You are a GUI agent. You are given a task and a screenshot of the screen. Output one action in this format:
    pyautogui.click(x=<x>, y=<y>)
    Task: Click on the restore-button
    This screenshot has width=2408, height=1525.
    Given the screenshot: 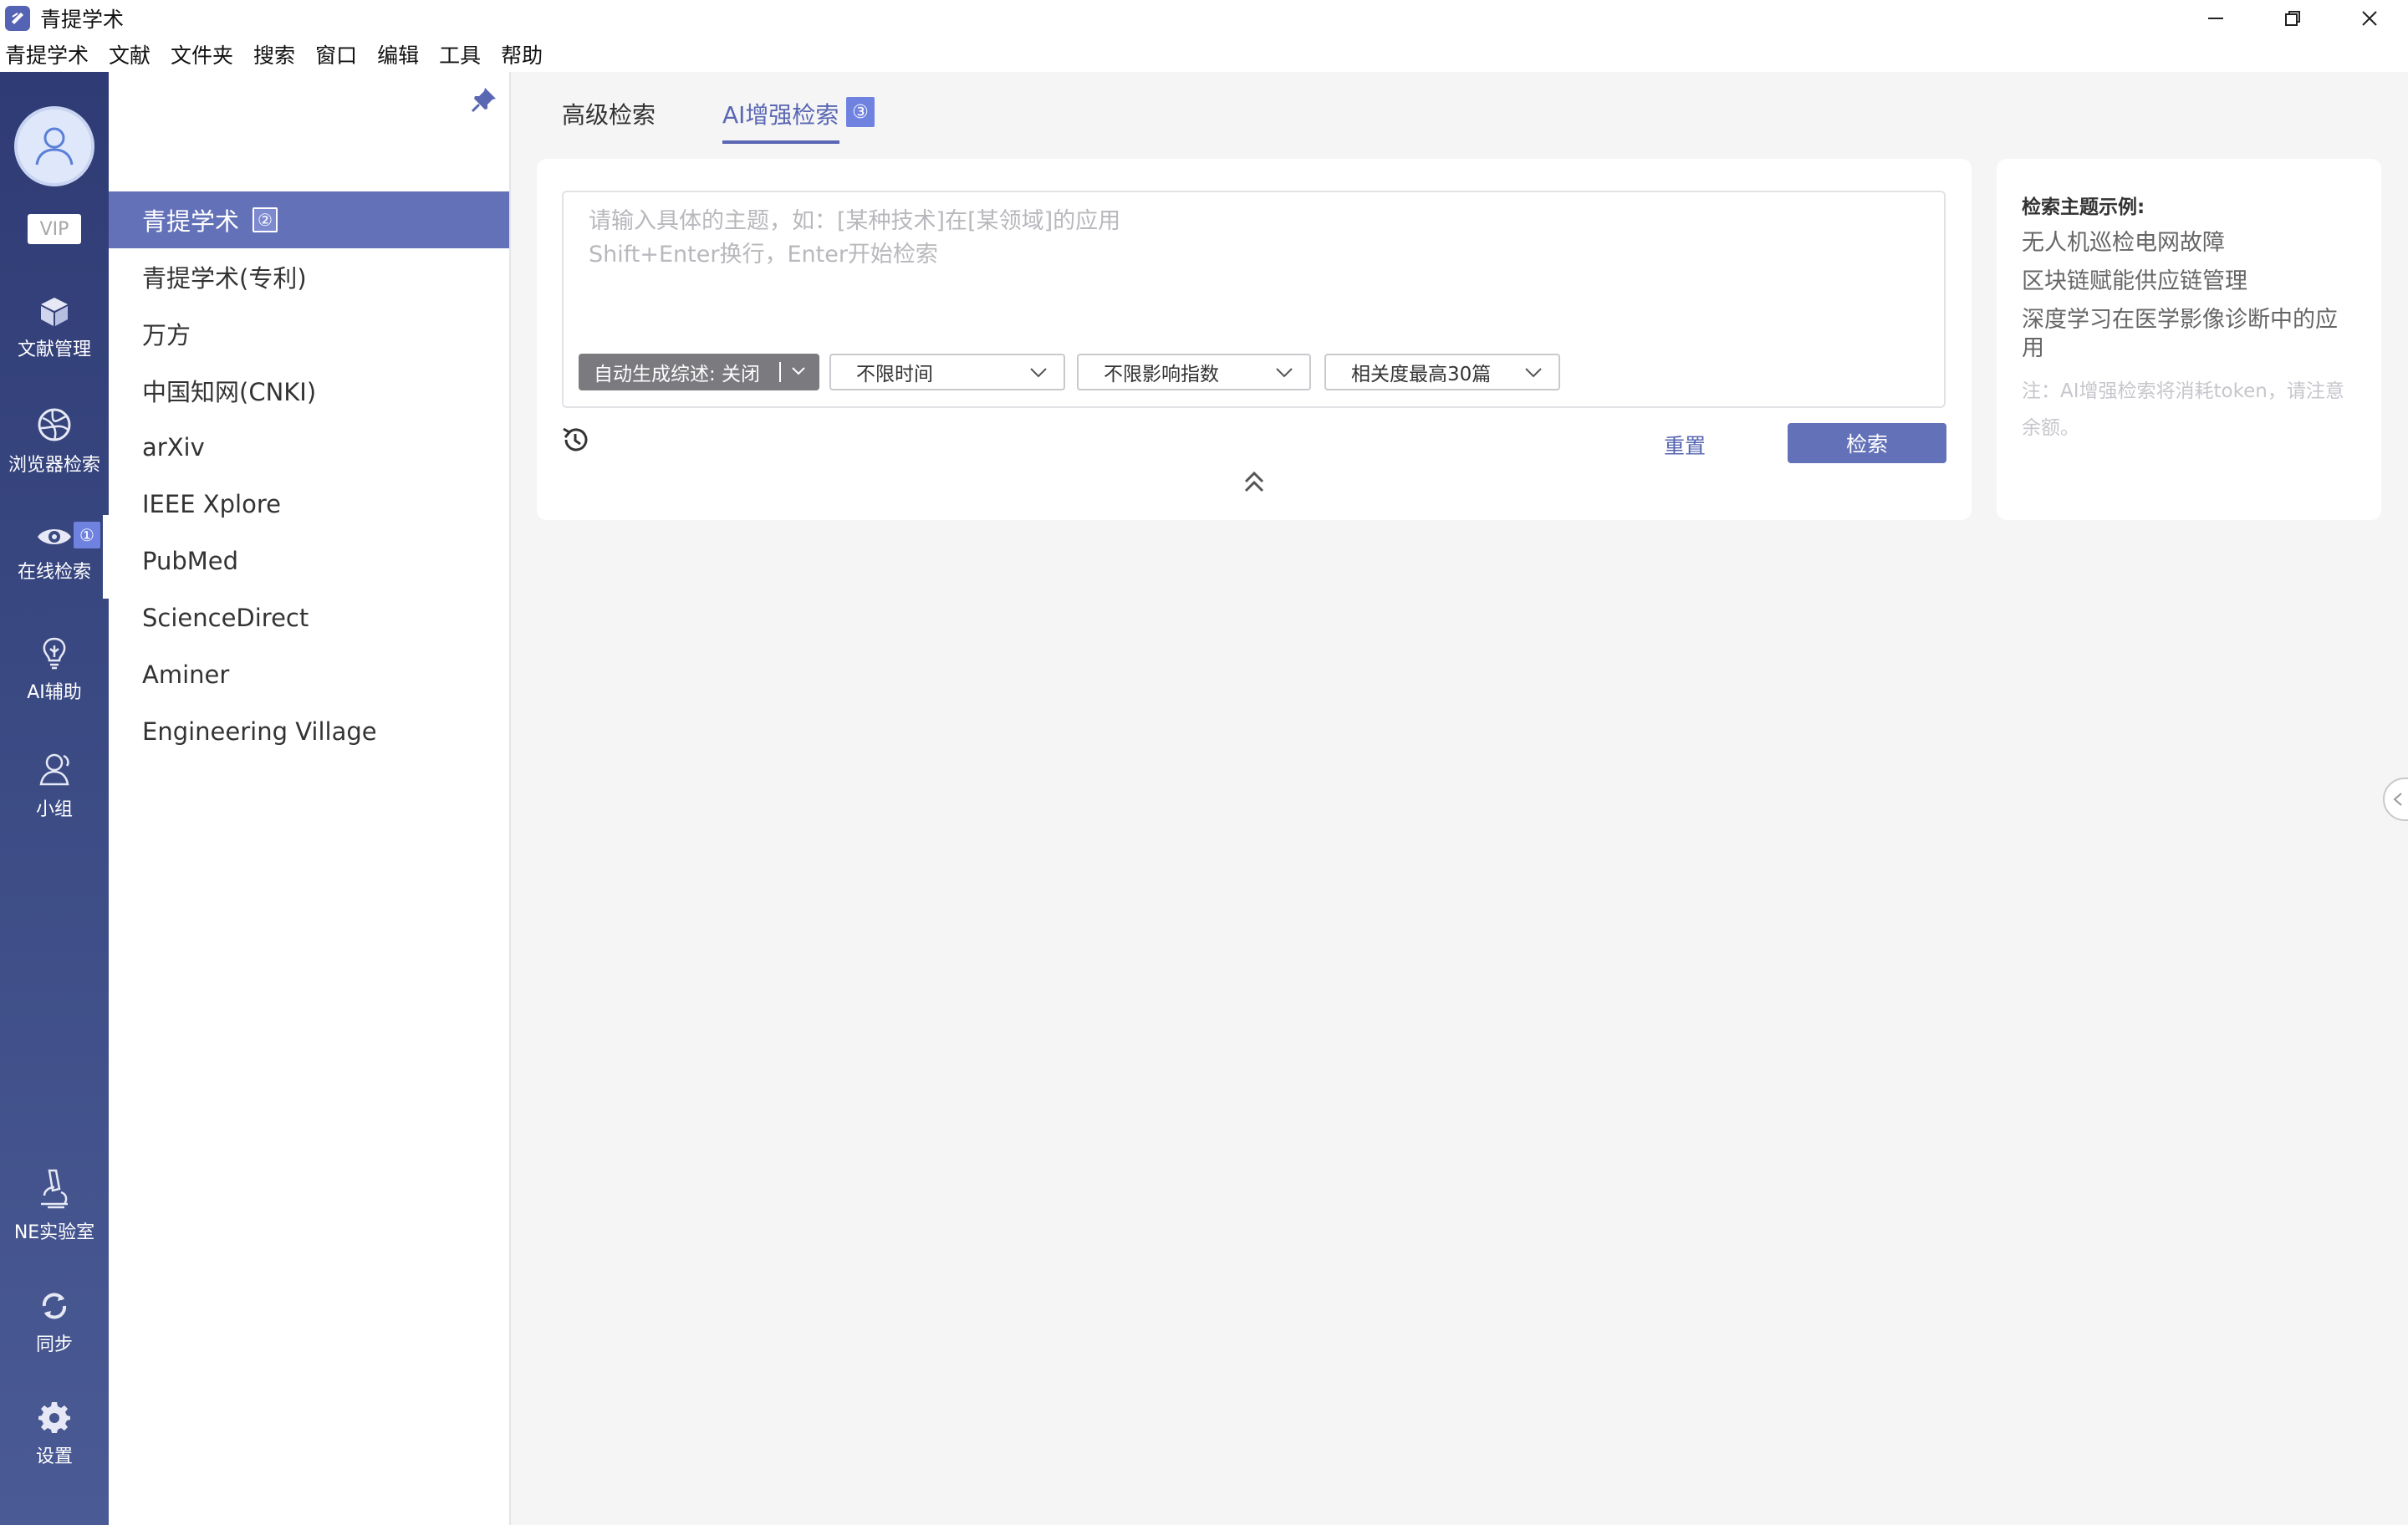 What is the action you would take?
    pyautogui.click(x=2292, y=18)
    